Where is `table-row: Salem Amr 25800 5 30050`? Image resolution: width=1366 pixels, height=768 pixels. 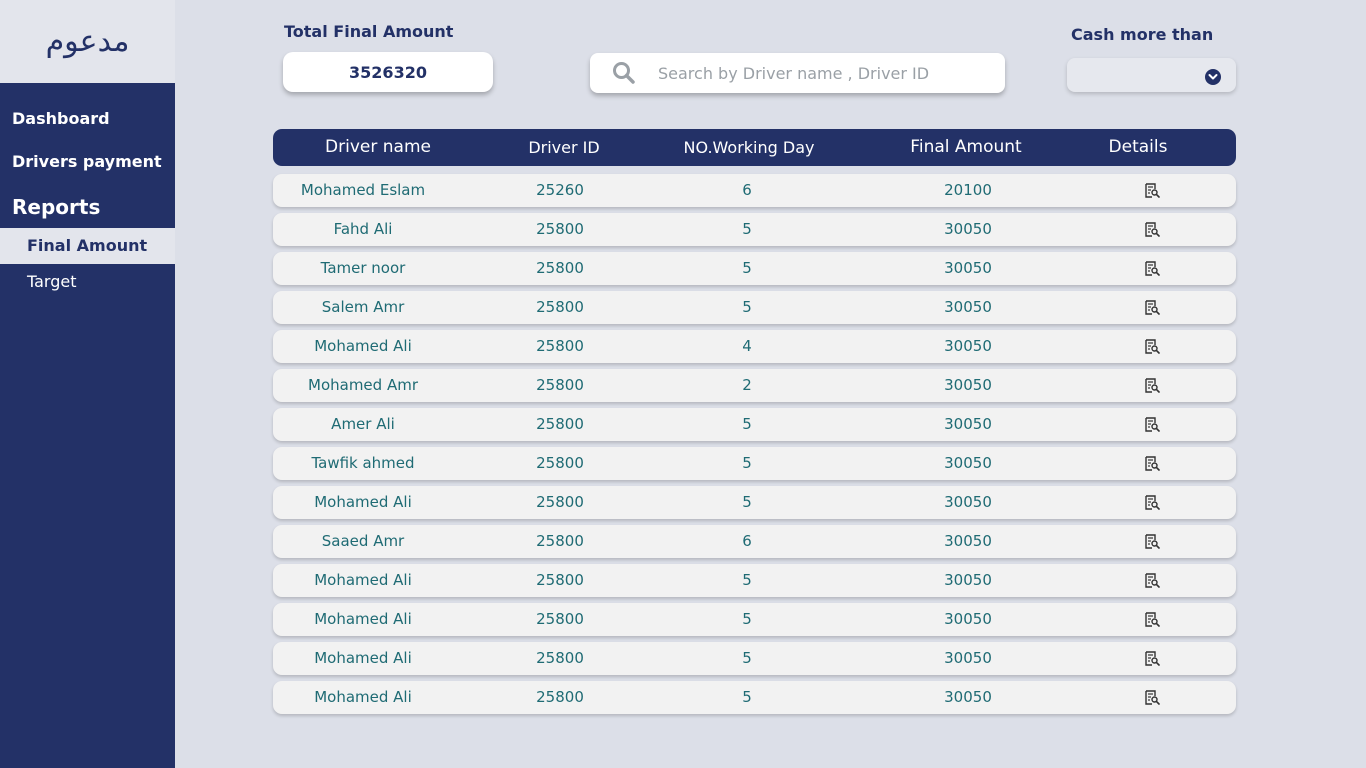
table-row: Salem Amr 25800 5 30050 is located at coordinates (754, 307).